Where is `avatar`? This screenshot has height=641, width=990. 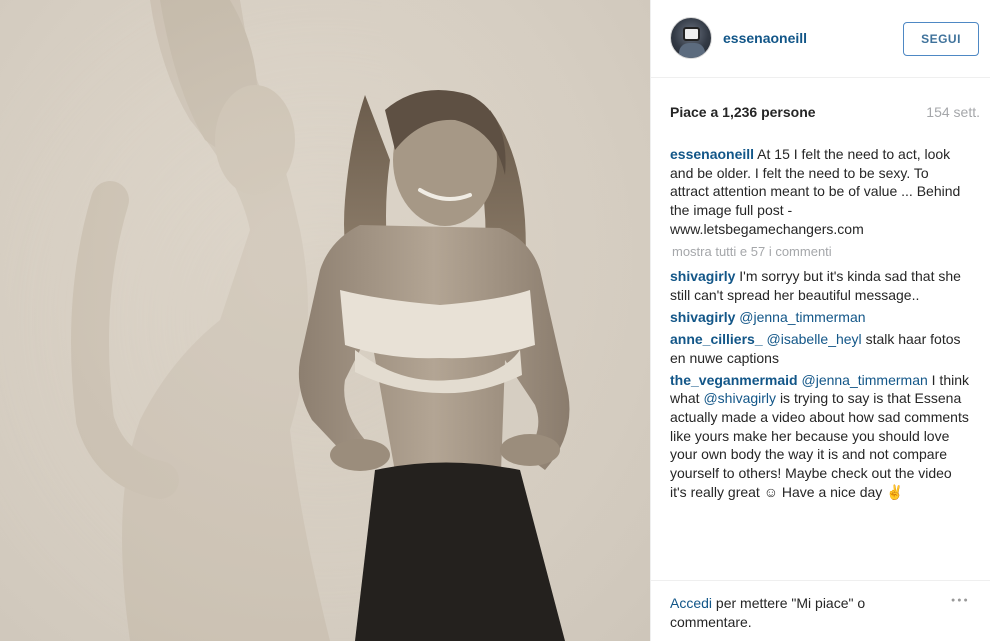 avatar is located at coordinates (691, 38).